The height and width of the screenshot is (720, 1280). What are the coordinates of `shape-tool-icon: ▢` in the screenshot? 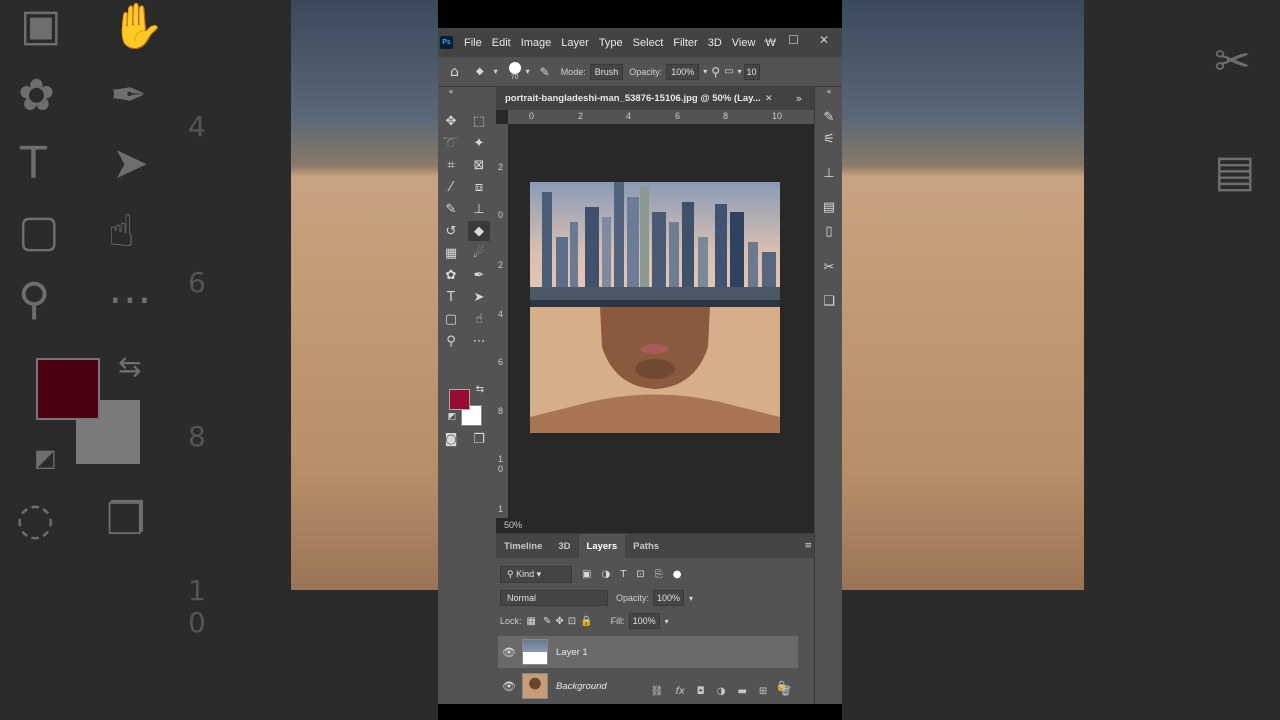 It's located at (451, 319).